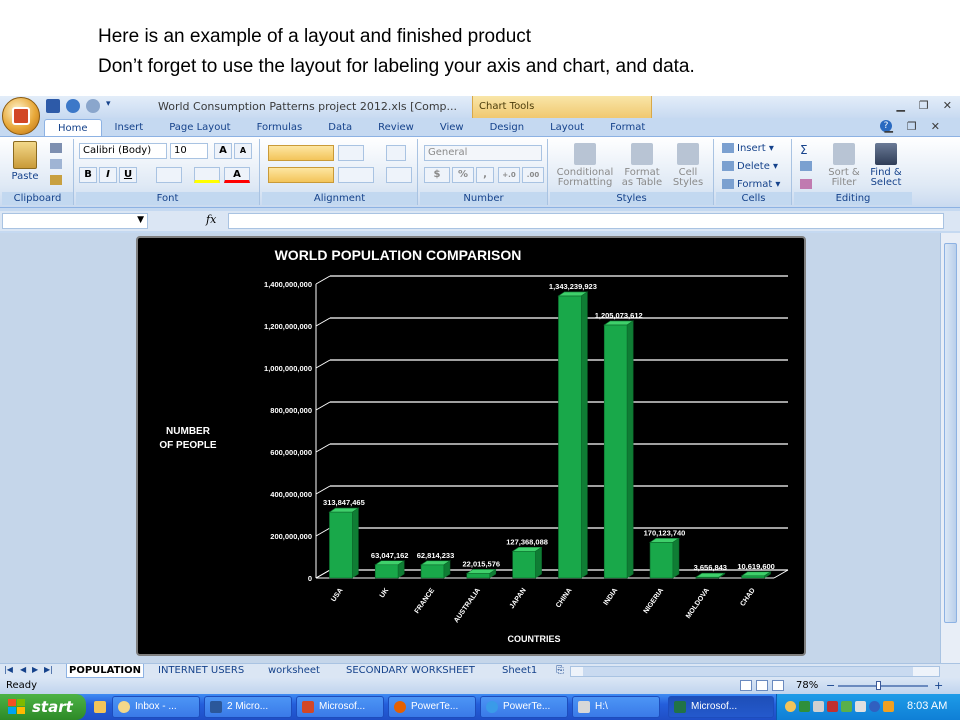 This screenshot has width=960, height=720. Describe the element at coordinates (129, 127) in the screenshot. I see `tab-insert: Insert` at that location.